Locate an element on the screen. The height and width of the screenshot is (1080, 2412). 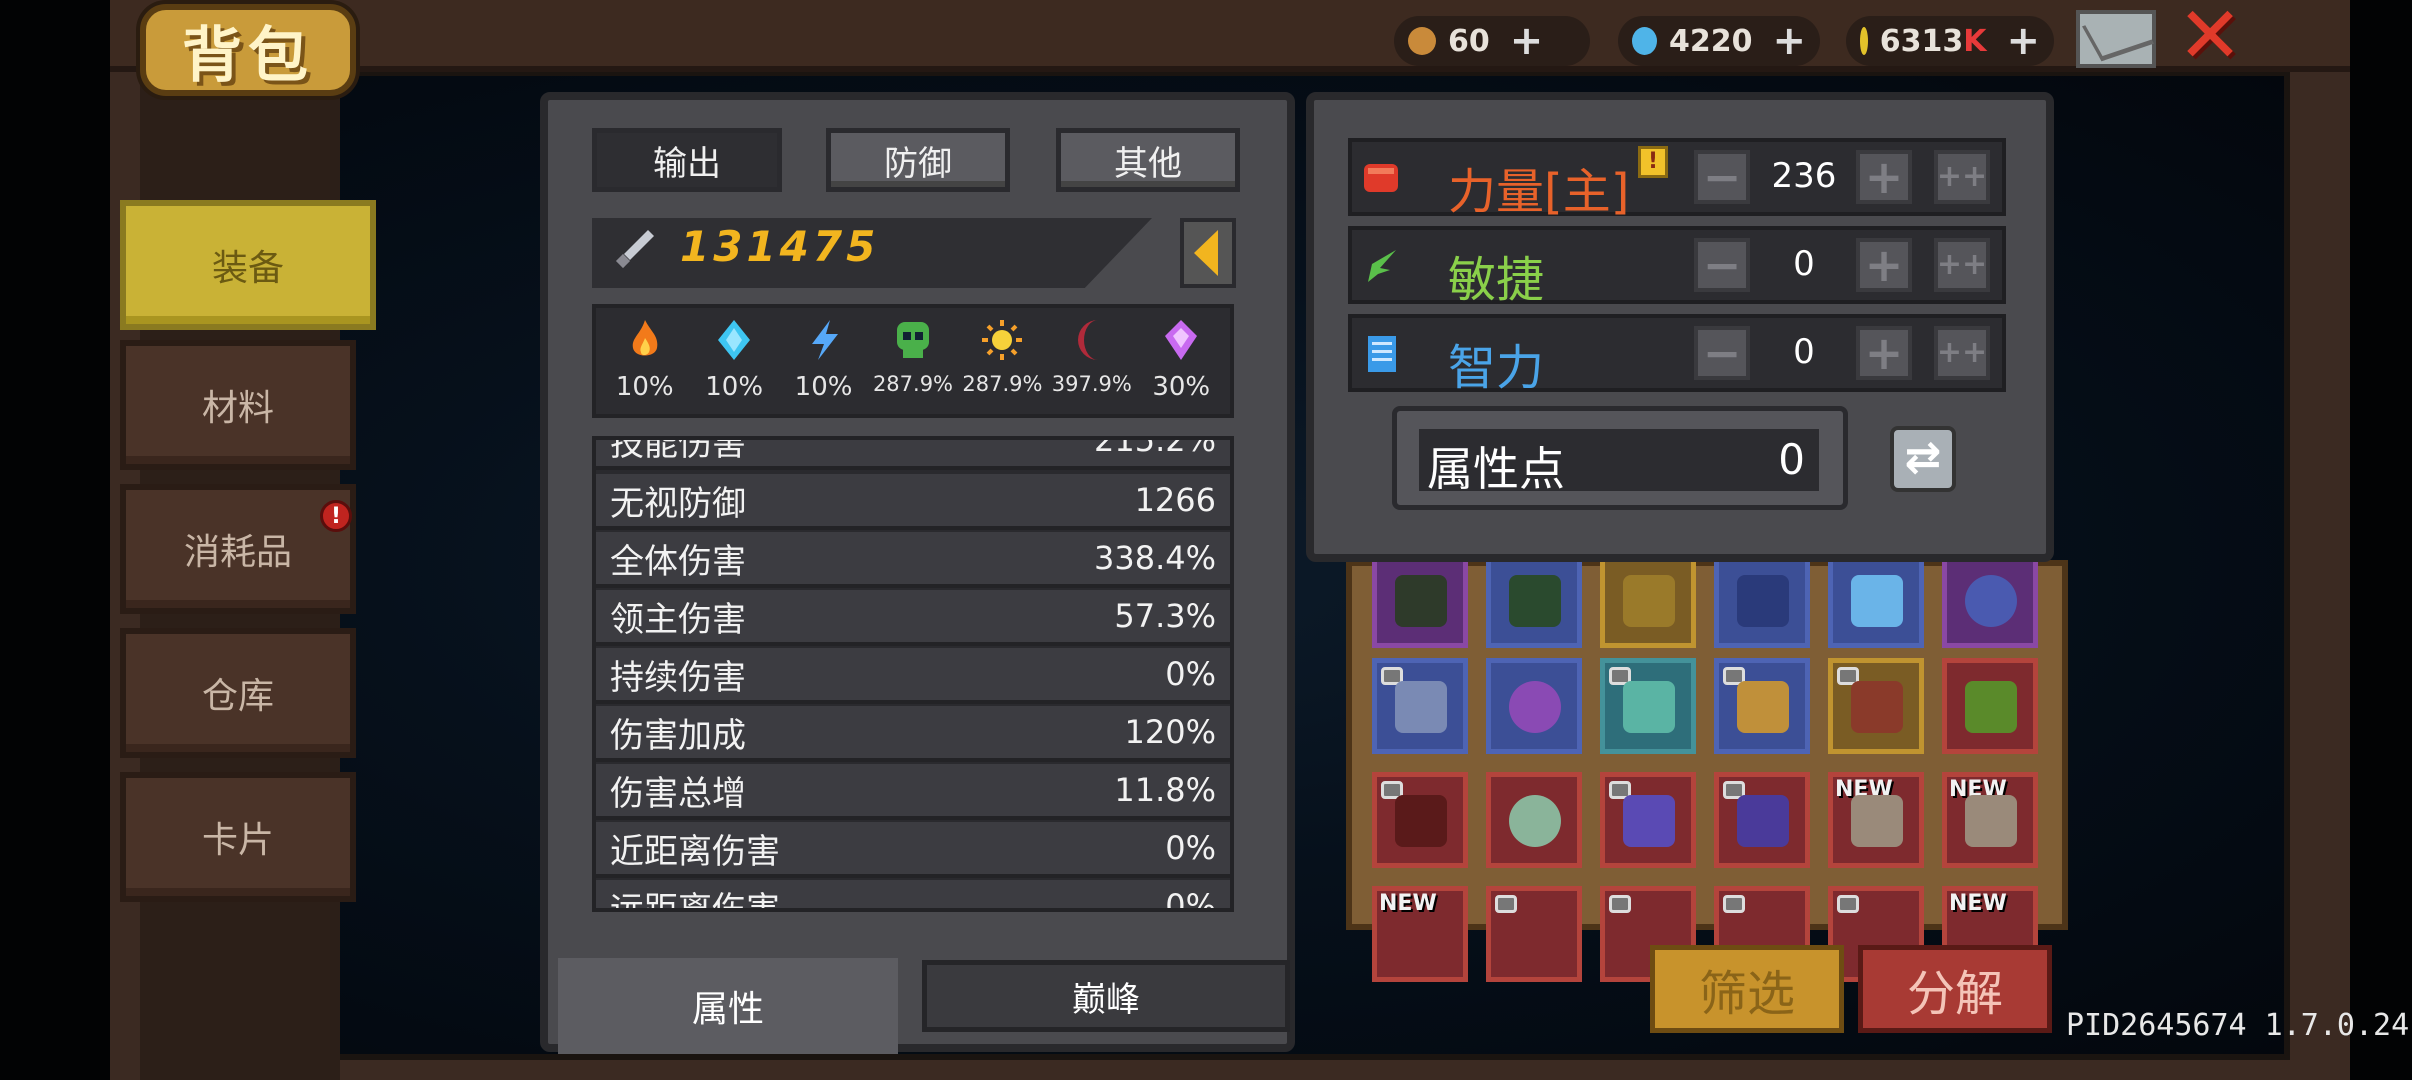
stat-label: 近距离伤害 is located at coordinates (695, 851).